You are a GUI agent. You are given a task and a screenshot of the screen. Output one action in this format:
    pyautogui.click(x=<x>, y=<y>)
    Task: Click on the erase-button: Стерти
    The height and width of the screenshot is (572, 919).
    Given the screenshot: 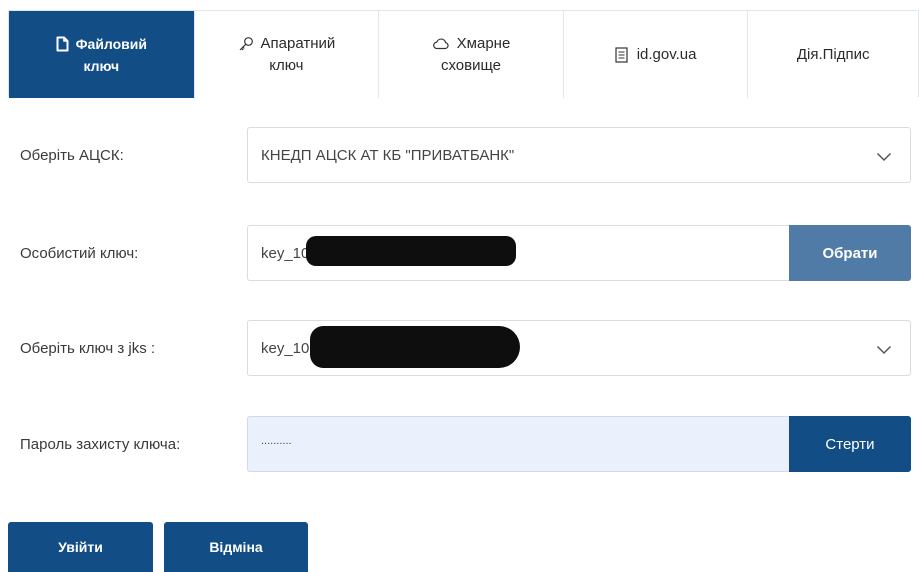 What is the action you would take?
    pyautogui.click(x=850, y=444)
    